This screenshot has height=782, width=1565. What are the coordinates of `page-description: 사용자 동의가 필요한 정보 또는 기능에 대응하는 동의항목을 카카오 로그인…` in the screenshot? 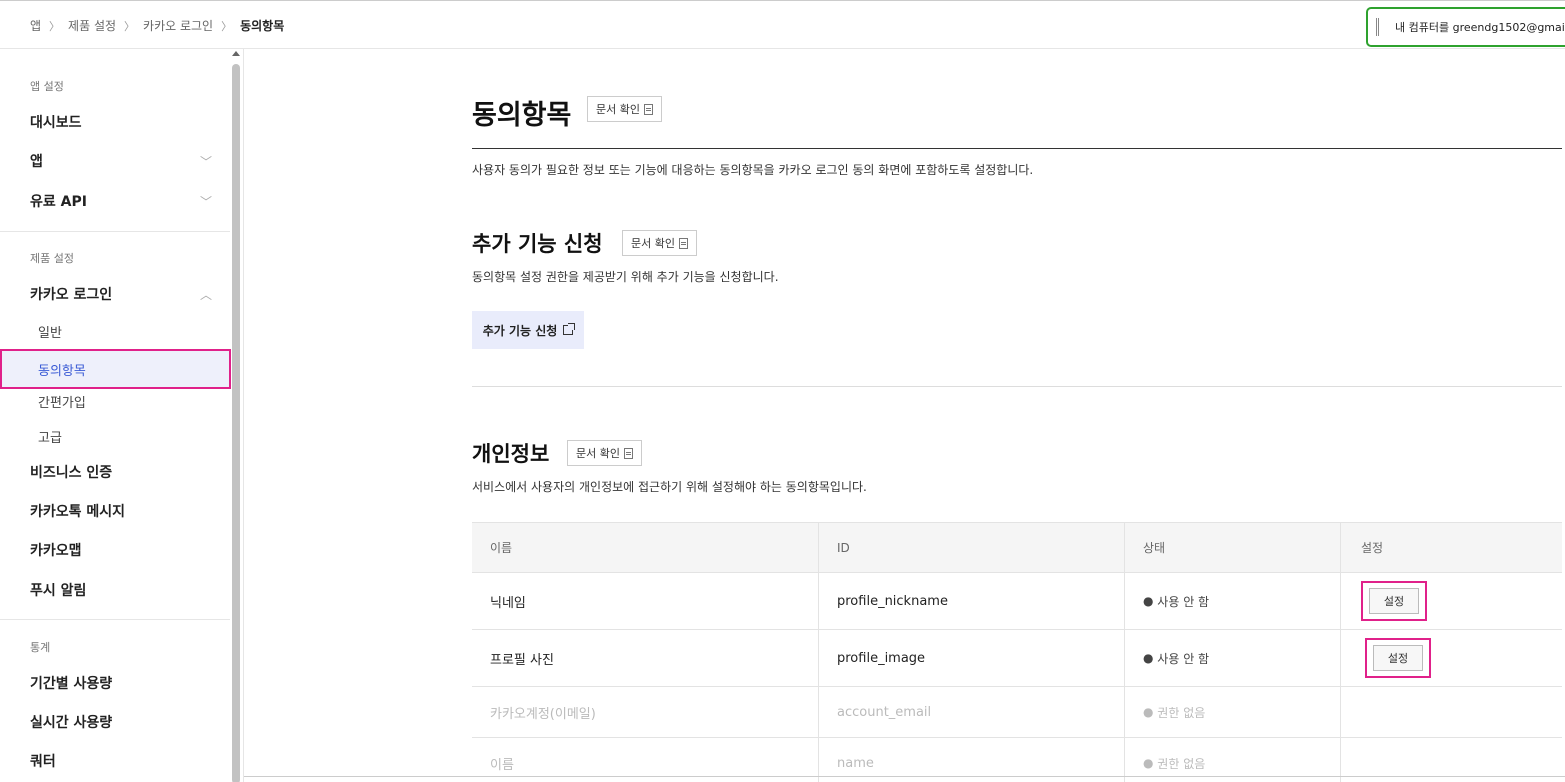 It's located at (753, 170).